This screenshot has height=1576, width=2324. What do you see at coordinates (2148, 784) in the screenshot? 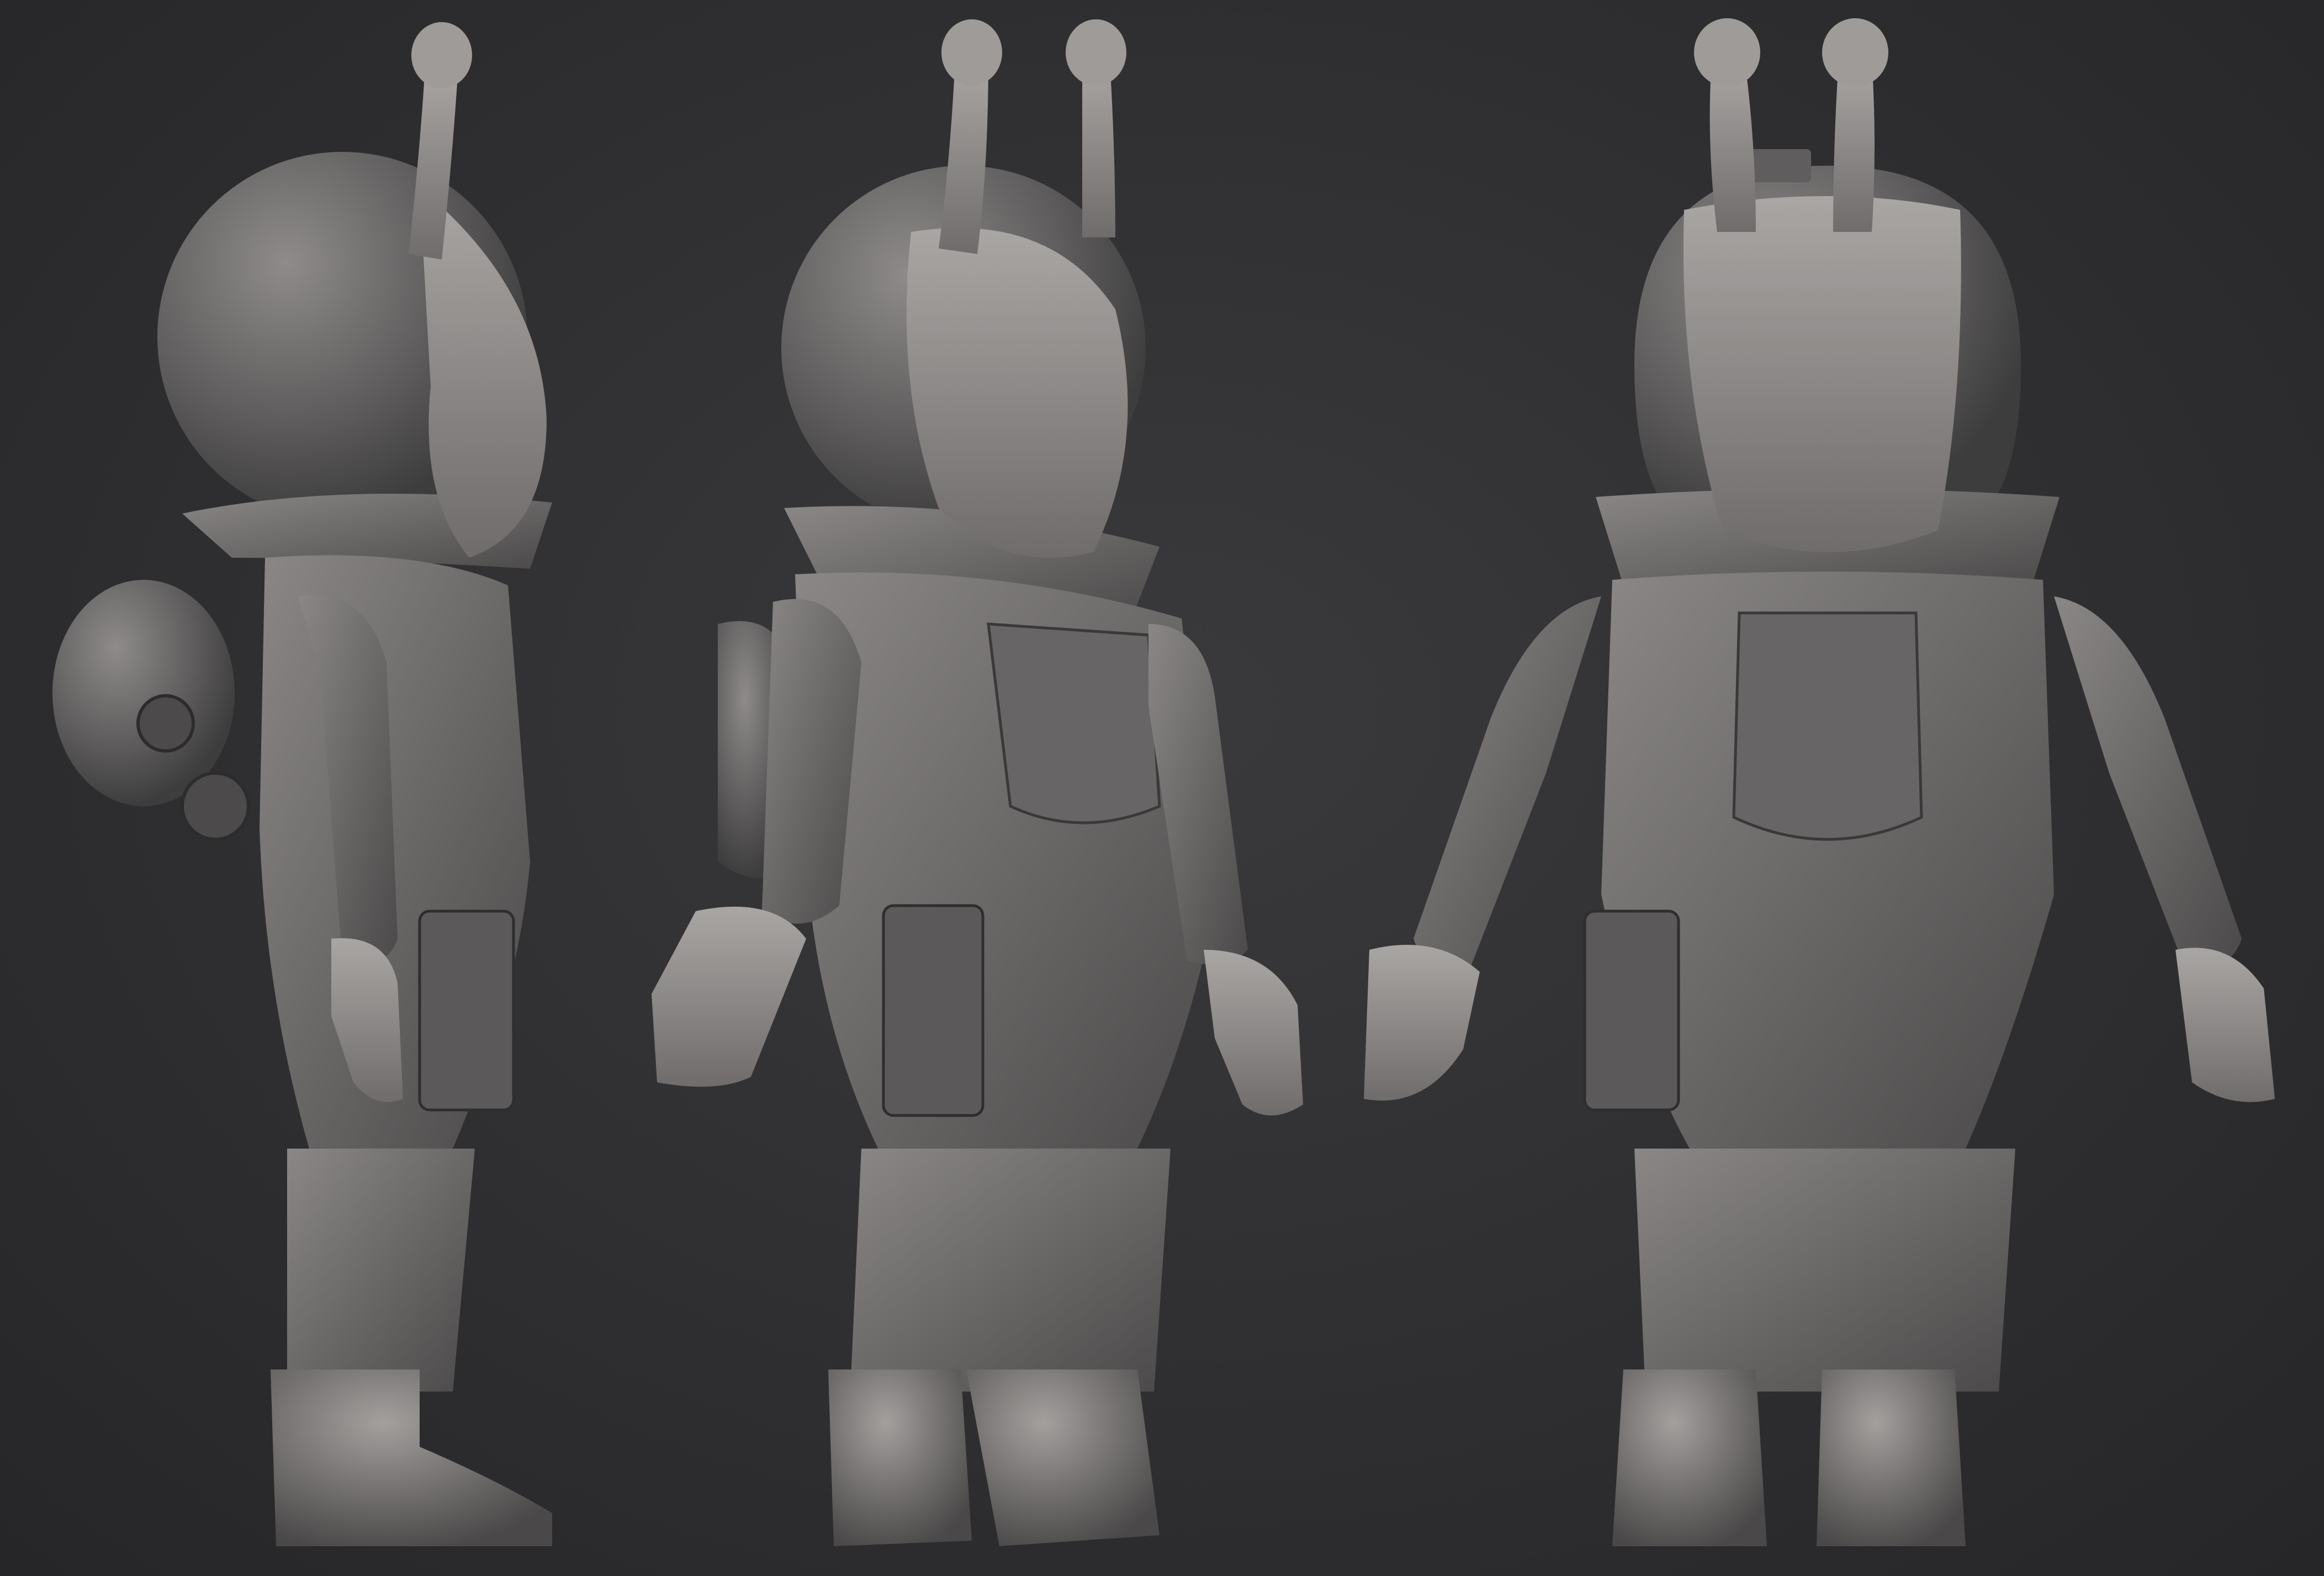
I see `arm-right` at bounding box center [2148, 784].